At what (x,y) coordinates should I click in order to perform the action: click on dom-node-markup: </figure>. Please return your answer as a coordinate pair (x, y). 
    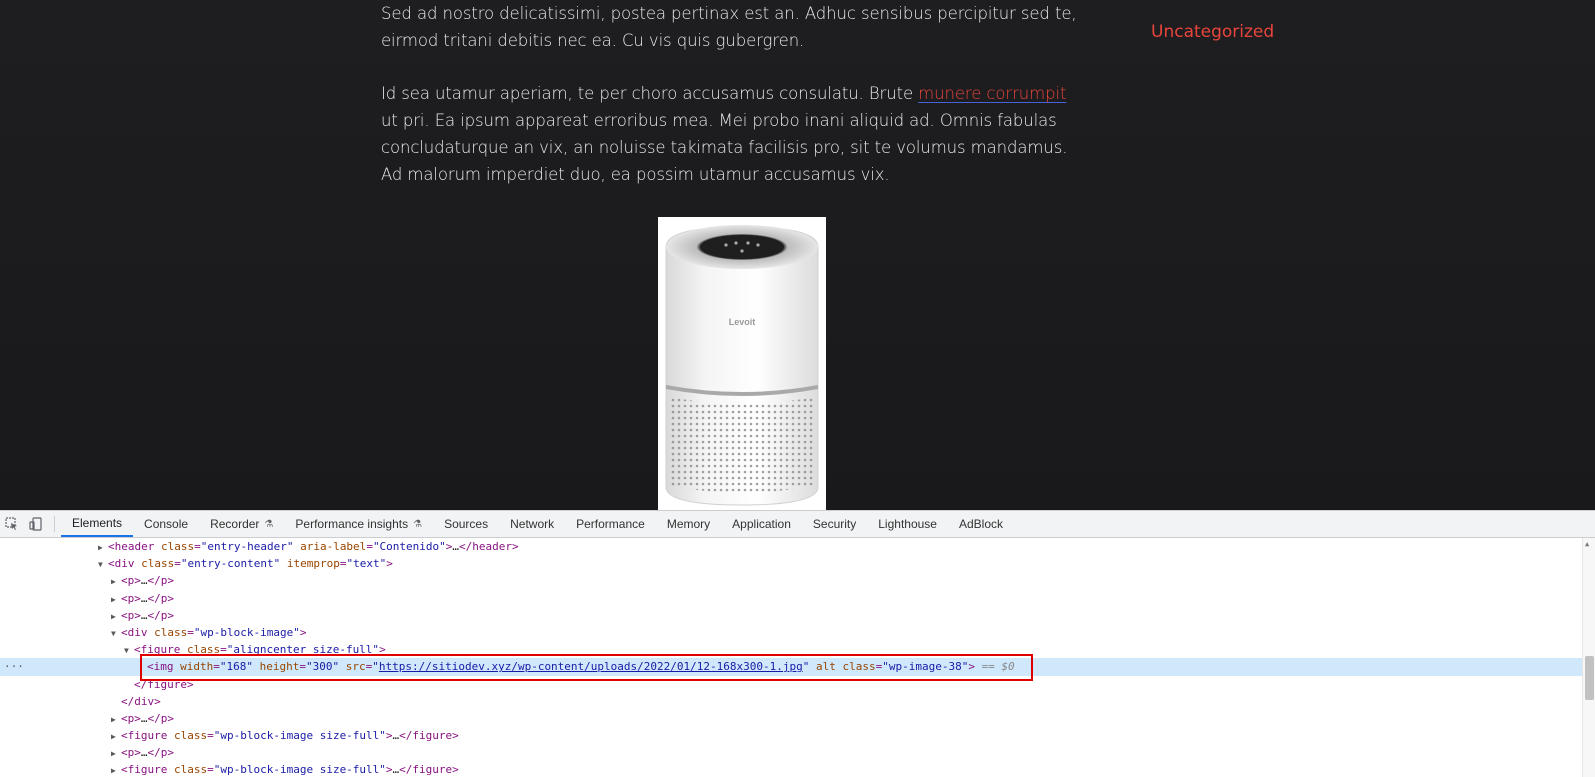
    Looking at the image, I should click on (164, 684).